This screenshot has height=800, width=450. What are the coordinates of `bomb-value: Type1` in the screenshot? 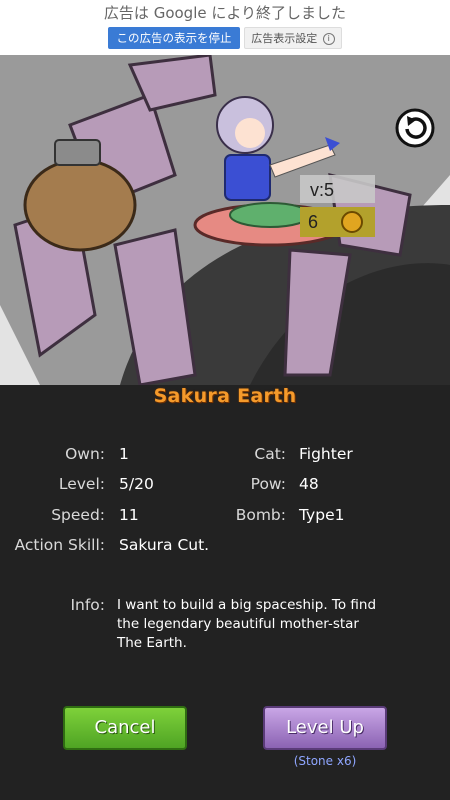 It's located at (322, 515).